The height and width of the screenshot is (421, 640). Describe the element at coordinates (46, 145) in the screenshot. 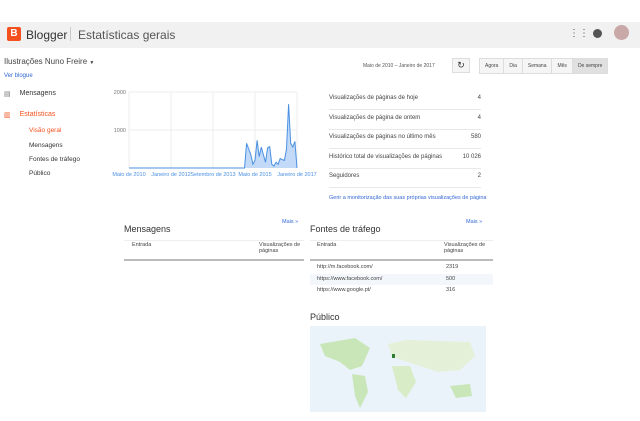

I see `sidebar-sub-posts: Mensagens` at that location.